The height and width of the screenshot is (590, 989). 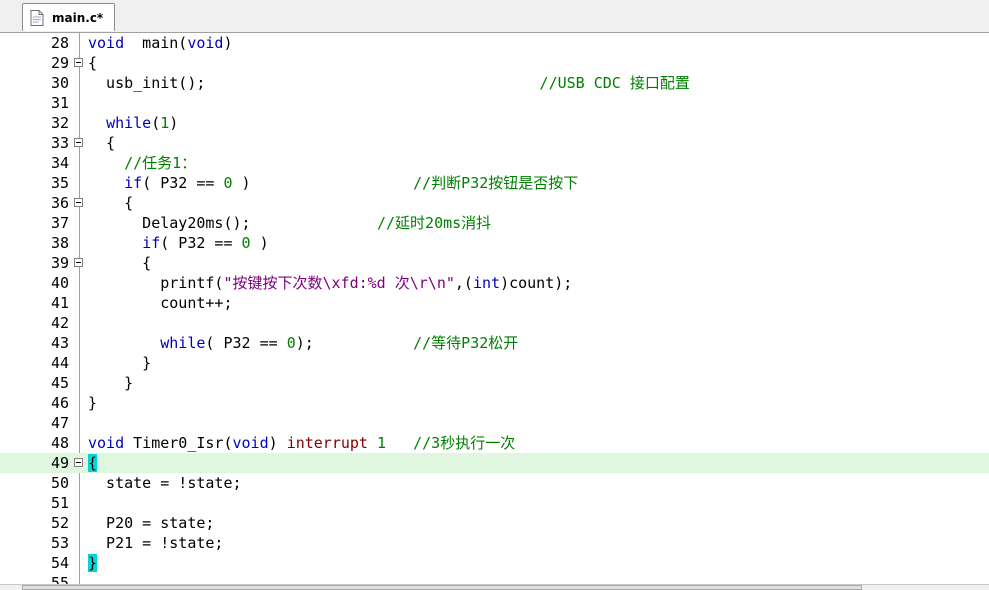 I want to click on code-line: 53 P21 = !state;, so click(x=494, y=543).